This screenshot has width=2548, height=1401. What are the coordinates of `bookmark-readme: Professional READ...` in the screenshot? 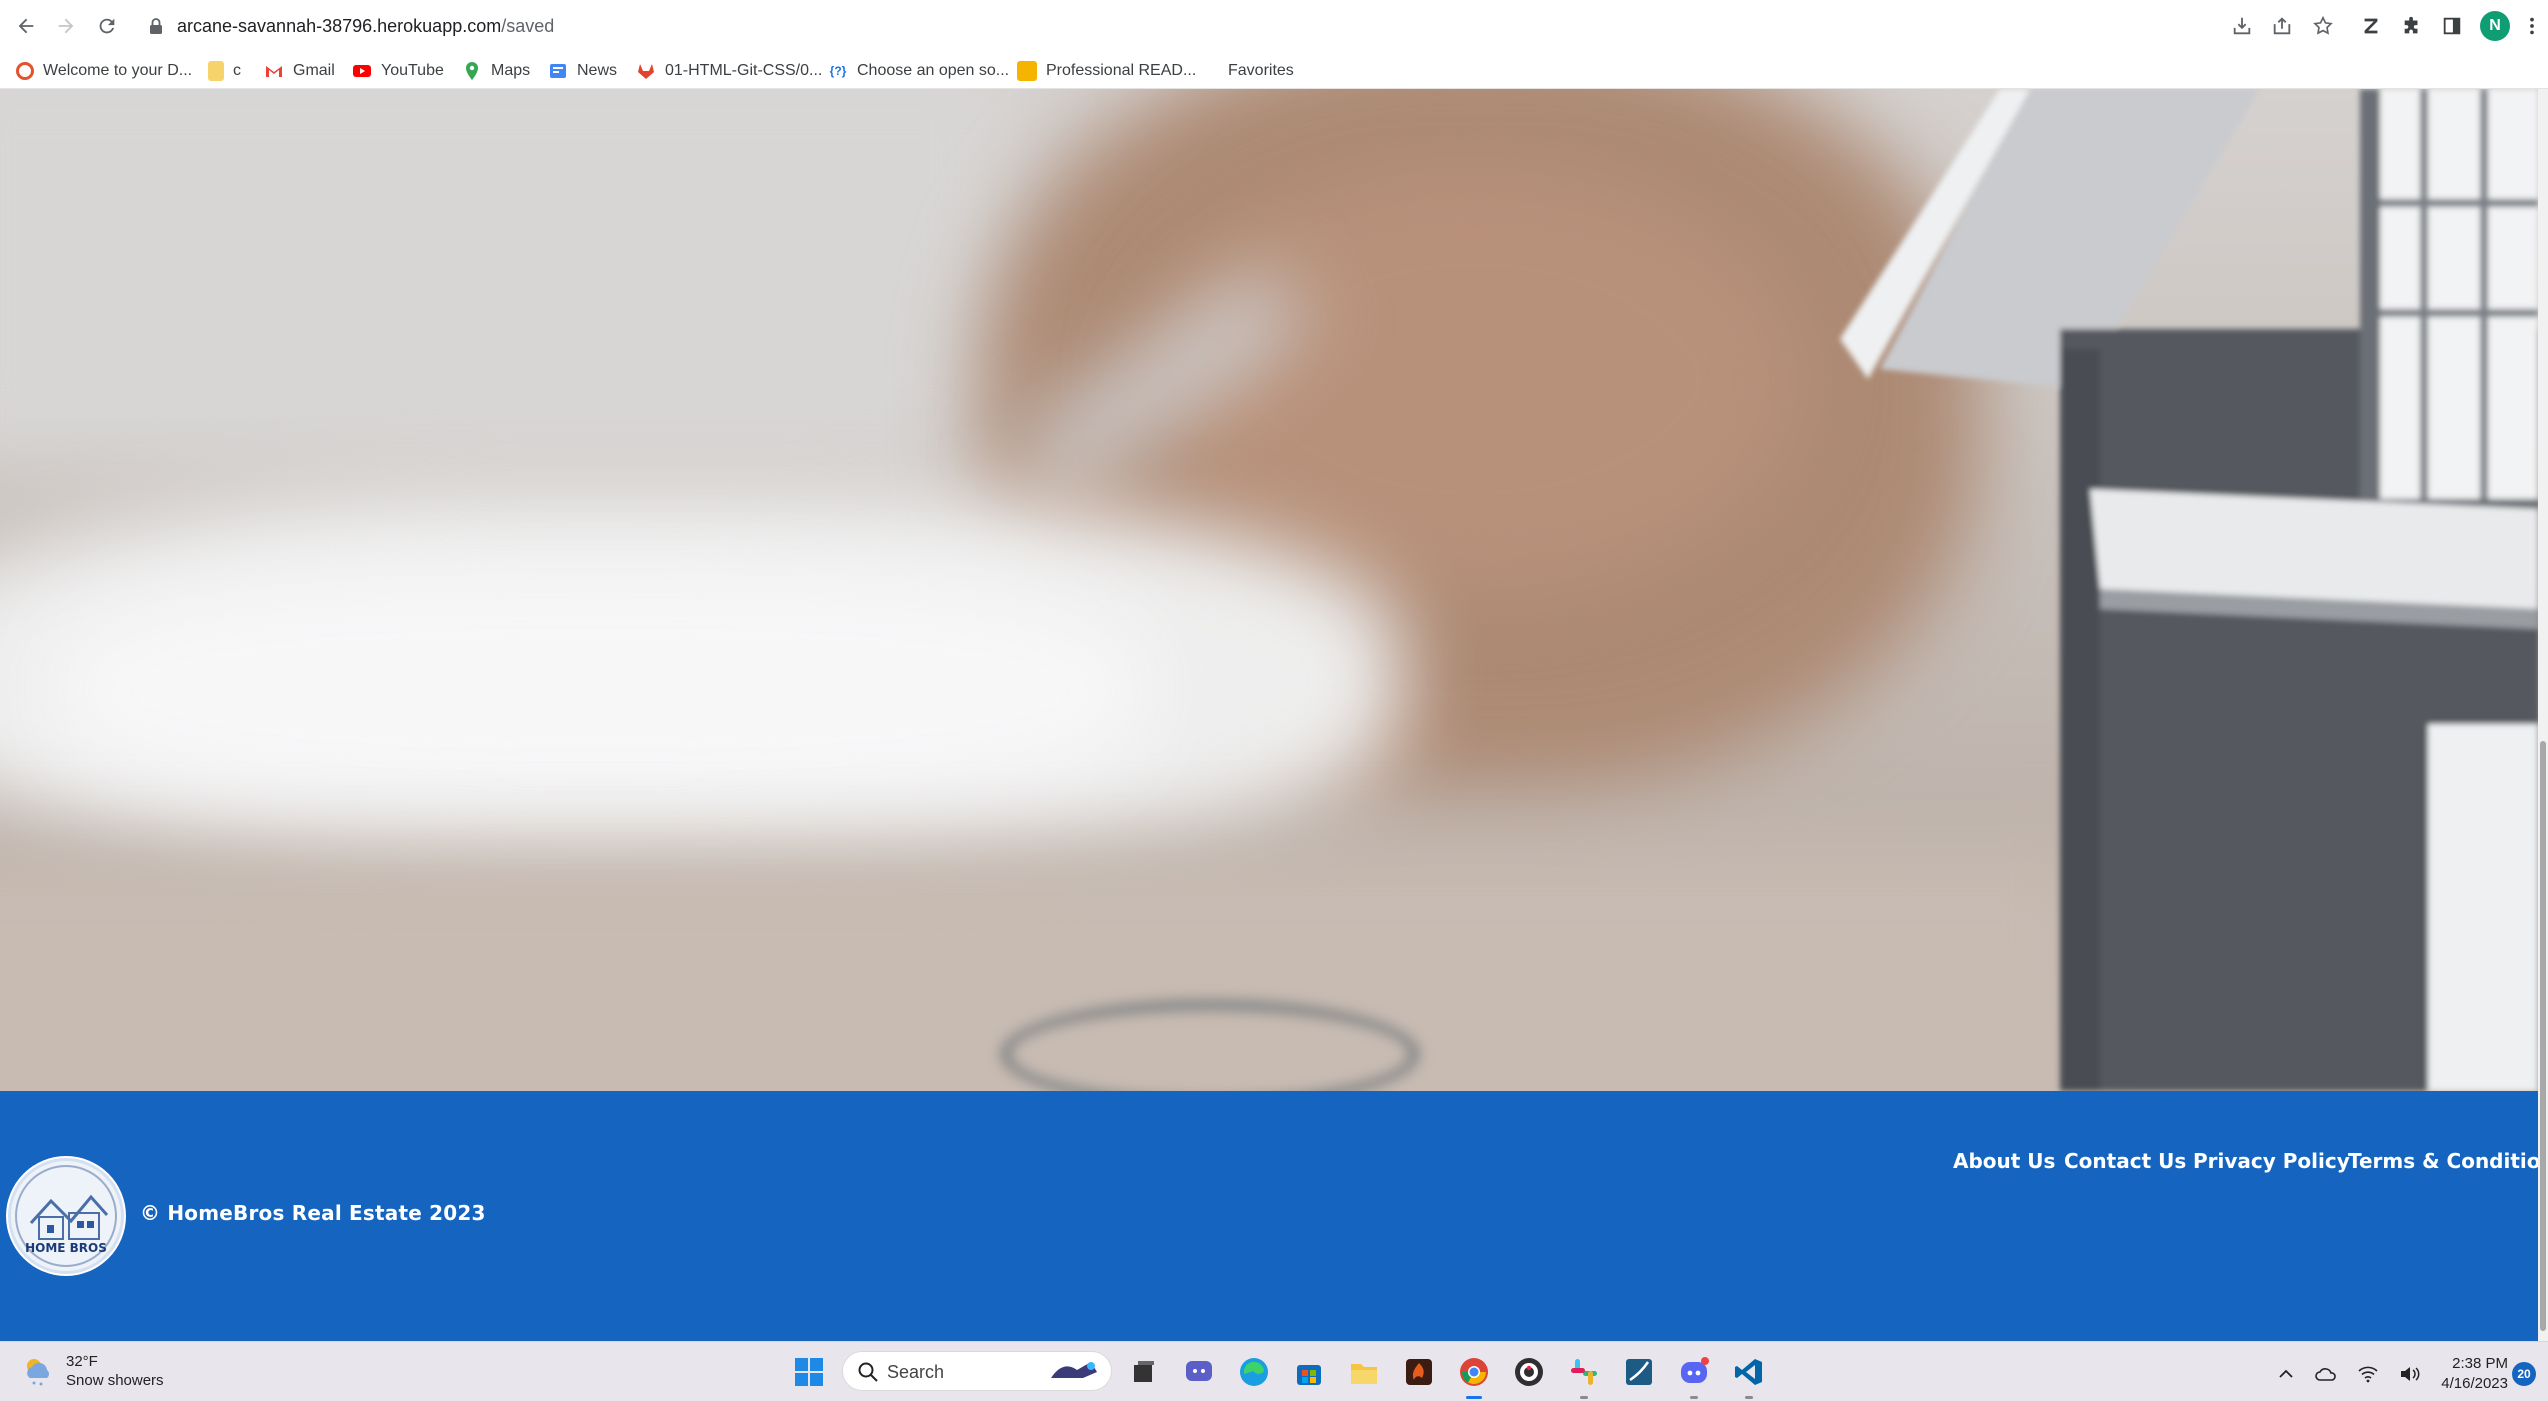 It's located at (1106, 71).